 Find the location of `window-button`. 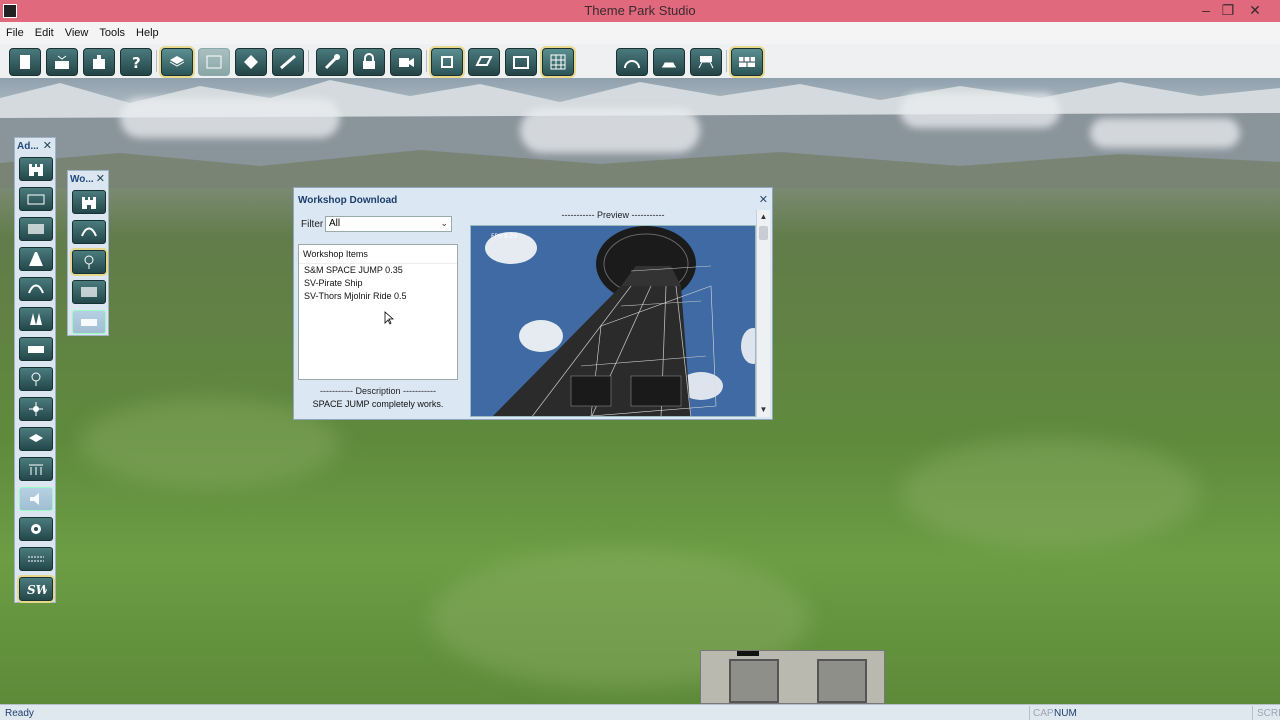

window-button is located at coordinates (521, 62).